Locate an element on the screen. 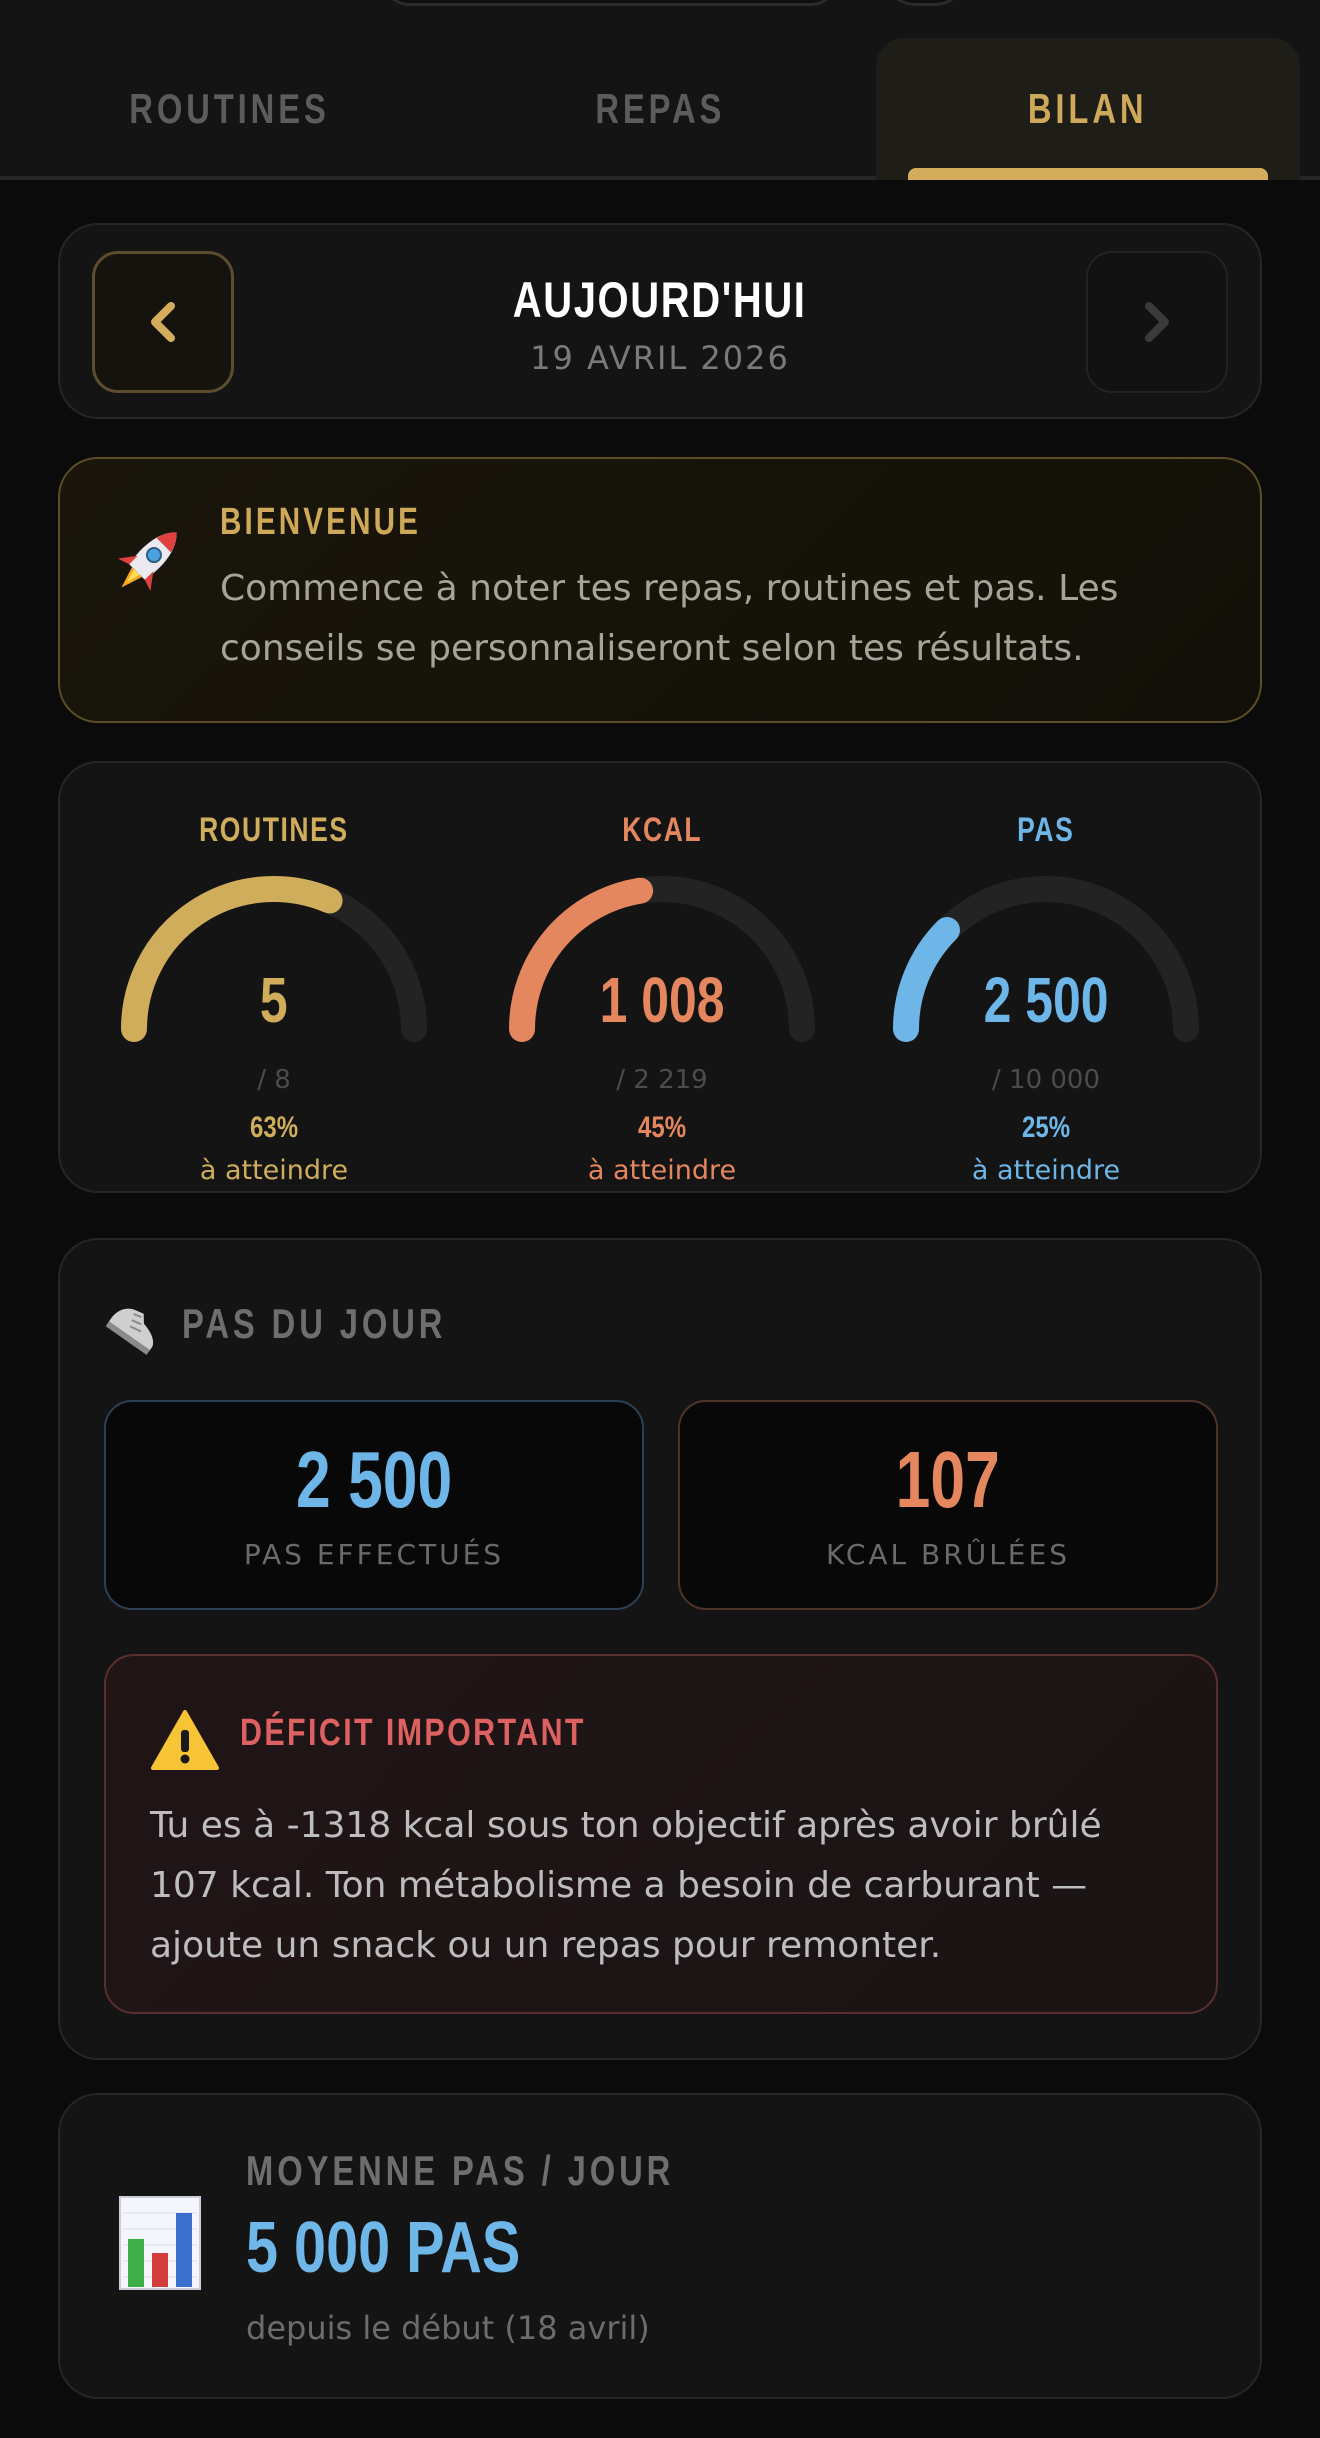 The width and height of the screenshot is (1320, 2438). gauge-percent: 45% is located at coordinates (662, 1127).